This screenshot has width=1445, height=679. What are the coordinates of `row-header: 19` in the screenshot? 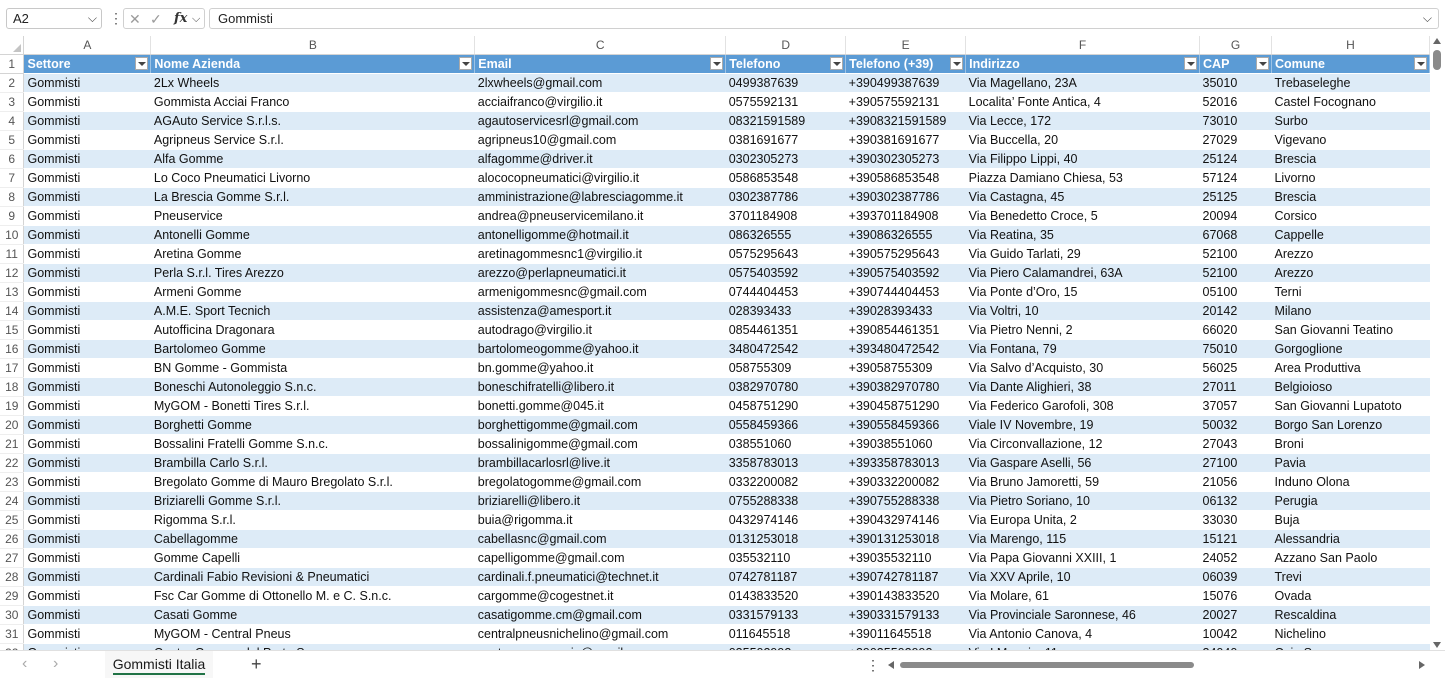 It's located at (12, 406).